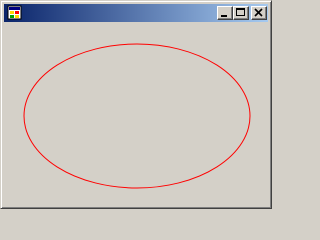  I want to click on close-button, so click(259, 13).